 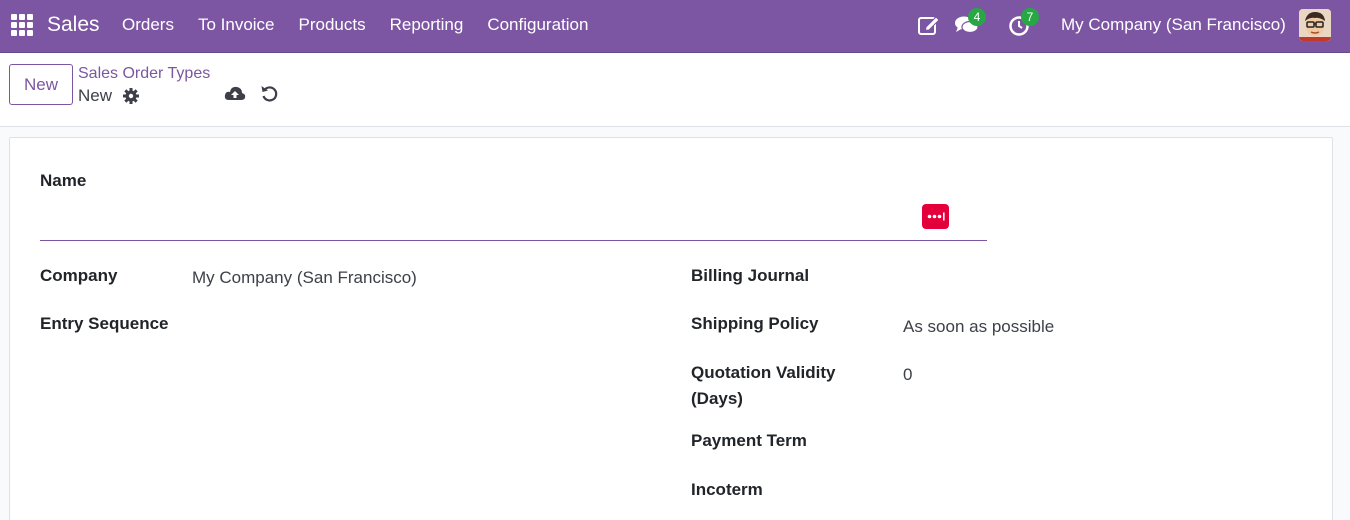 I want to click on apps-grid-icon, so click(x=22, y=25).